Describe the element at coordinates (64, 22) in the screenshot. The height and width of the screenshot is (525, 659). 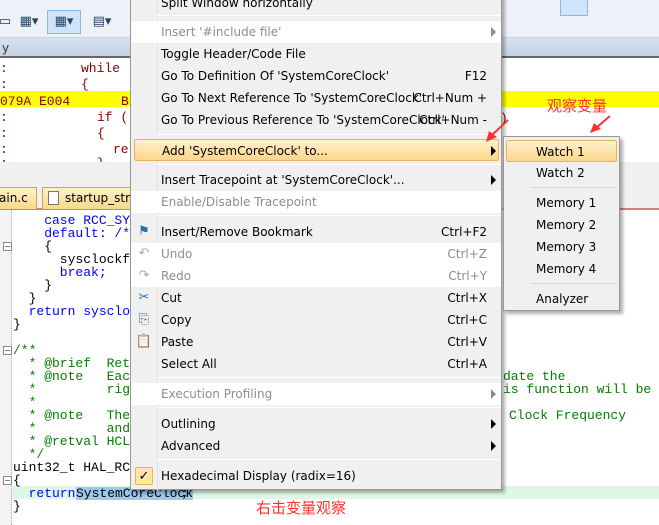
I see `memory-window-button: ▦▾` at that location.